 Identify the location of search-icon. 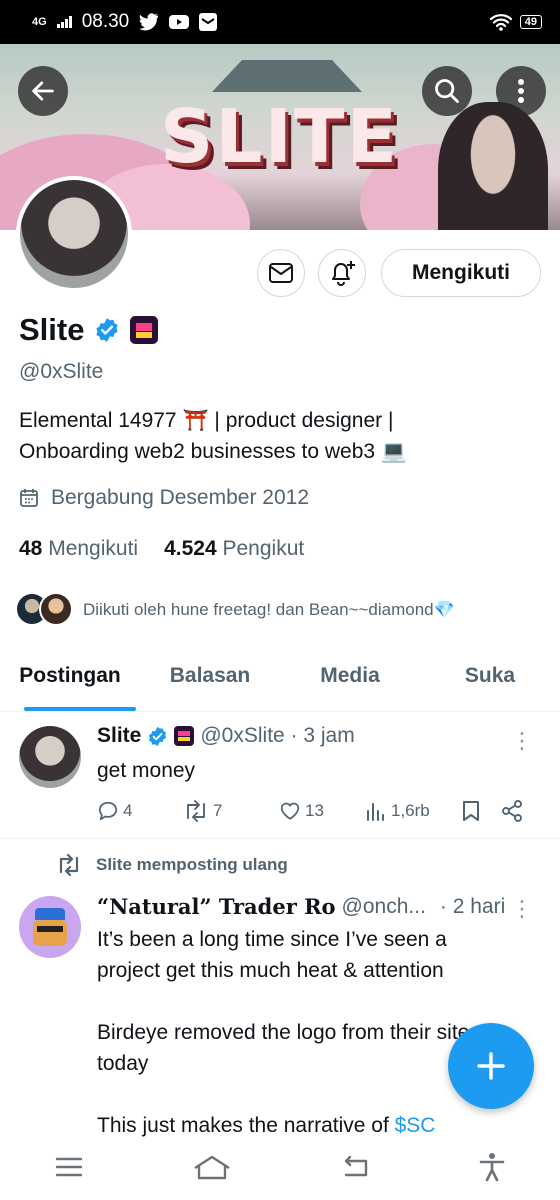
(447, 91).